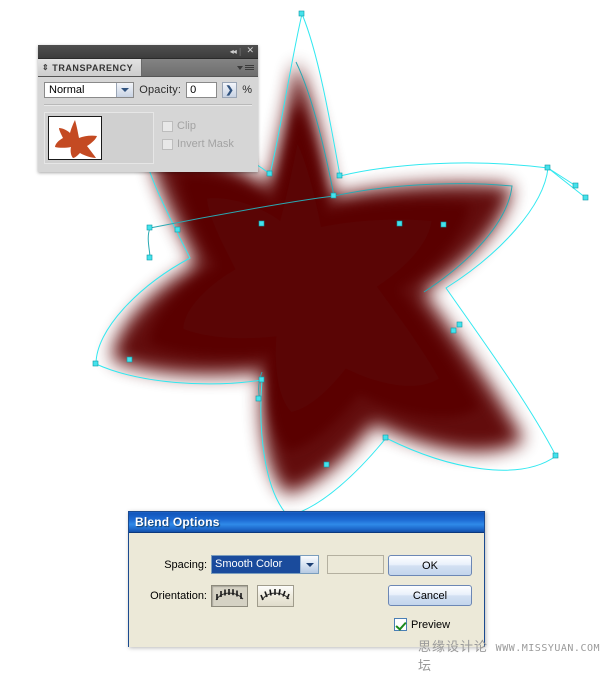 The height and width of the screenshot is (674, 600). I want to click on starfish-thumbnail-icon, so click(76, 139).